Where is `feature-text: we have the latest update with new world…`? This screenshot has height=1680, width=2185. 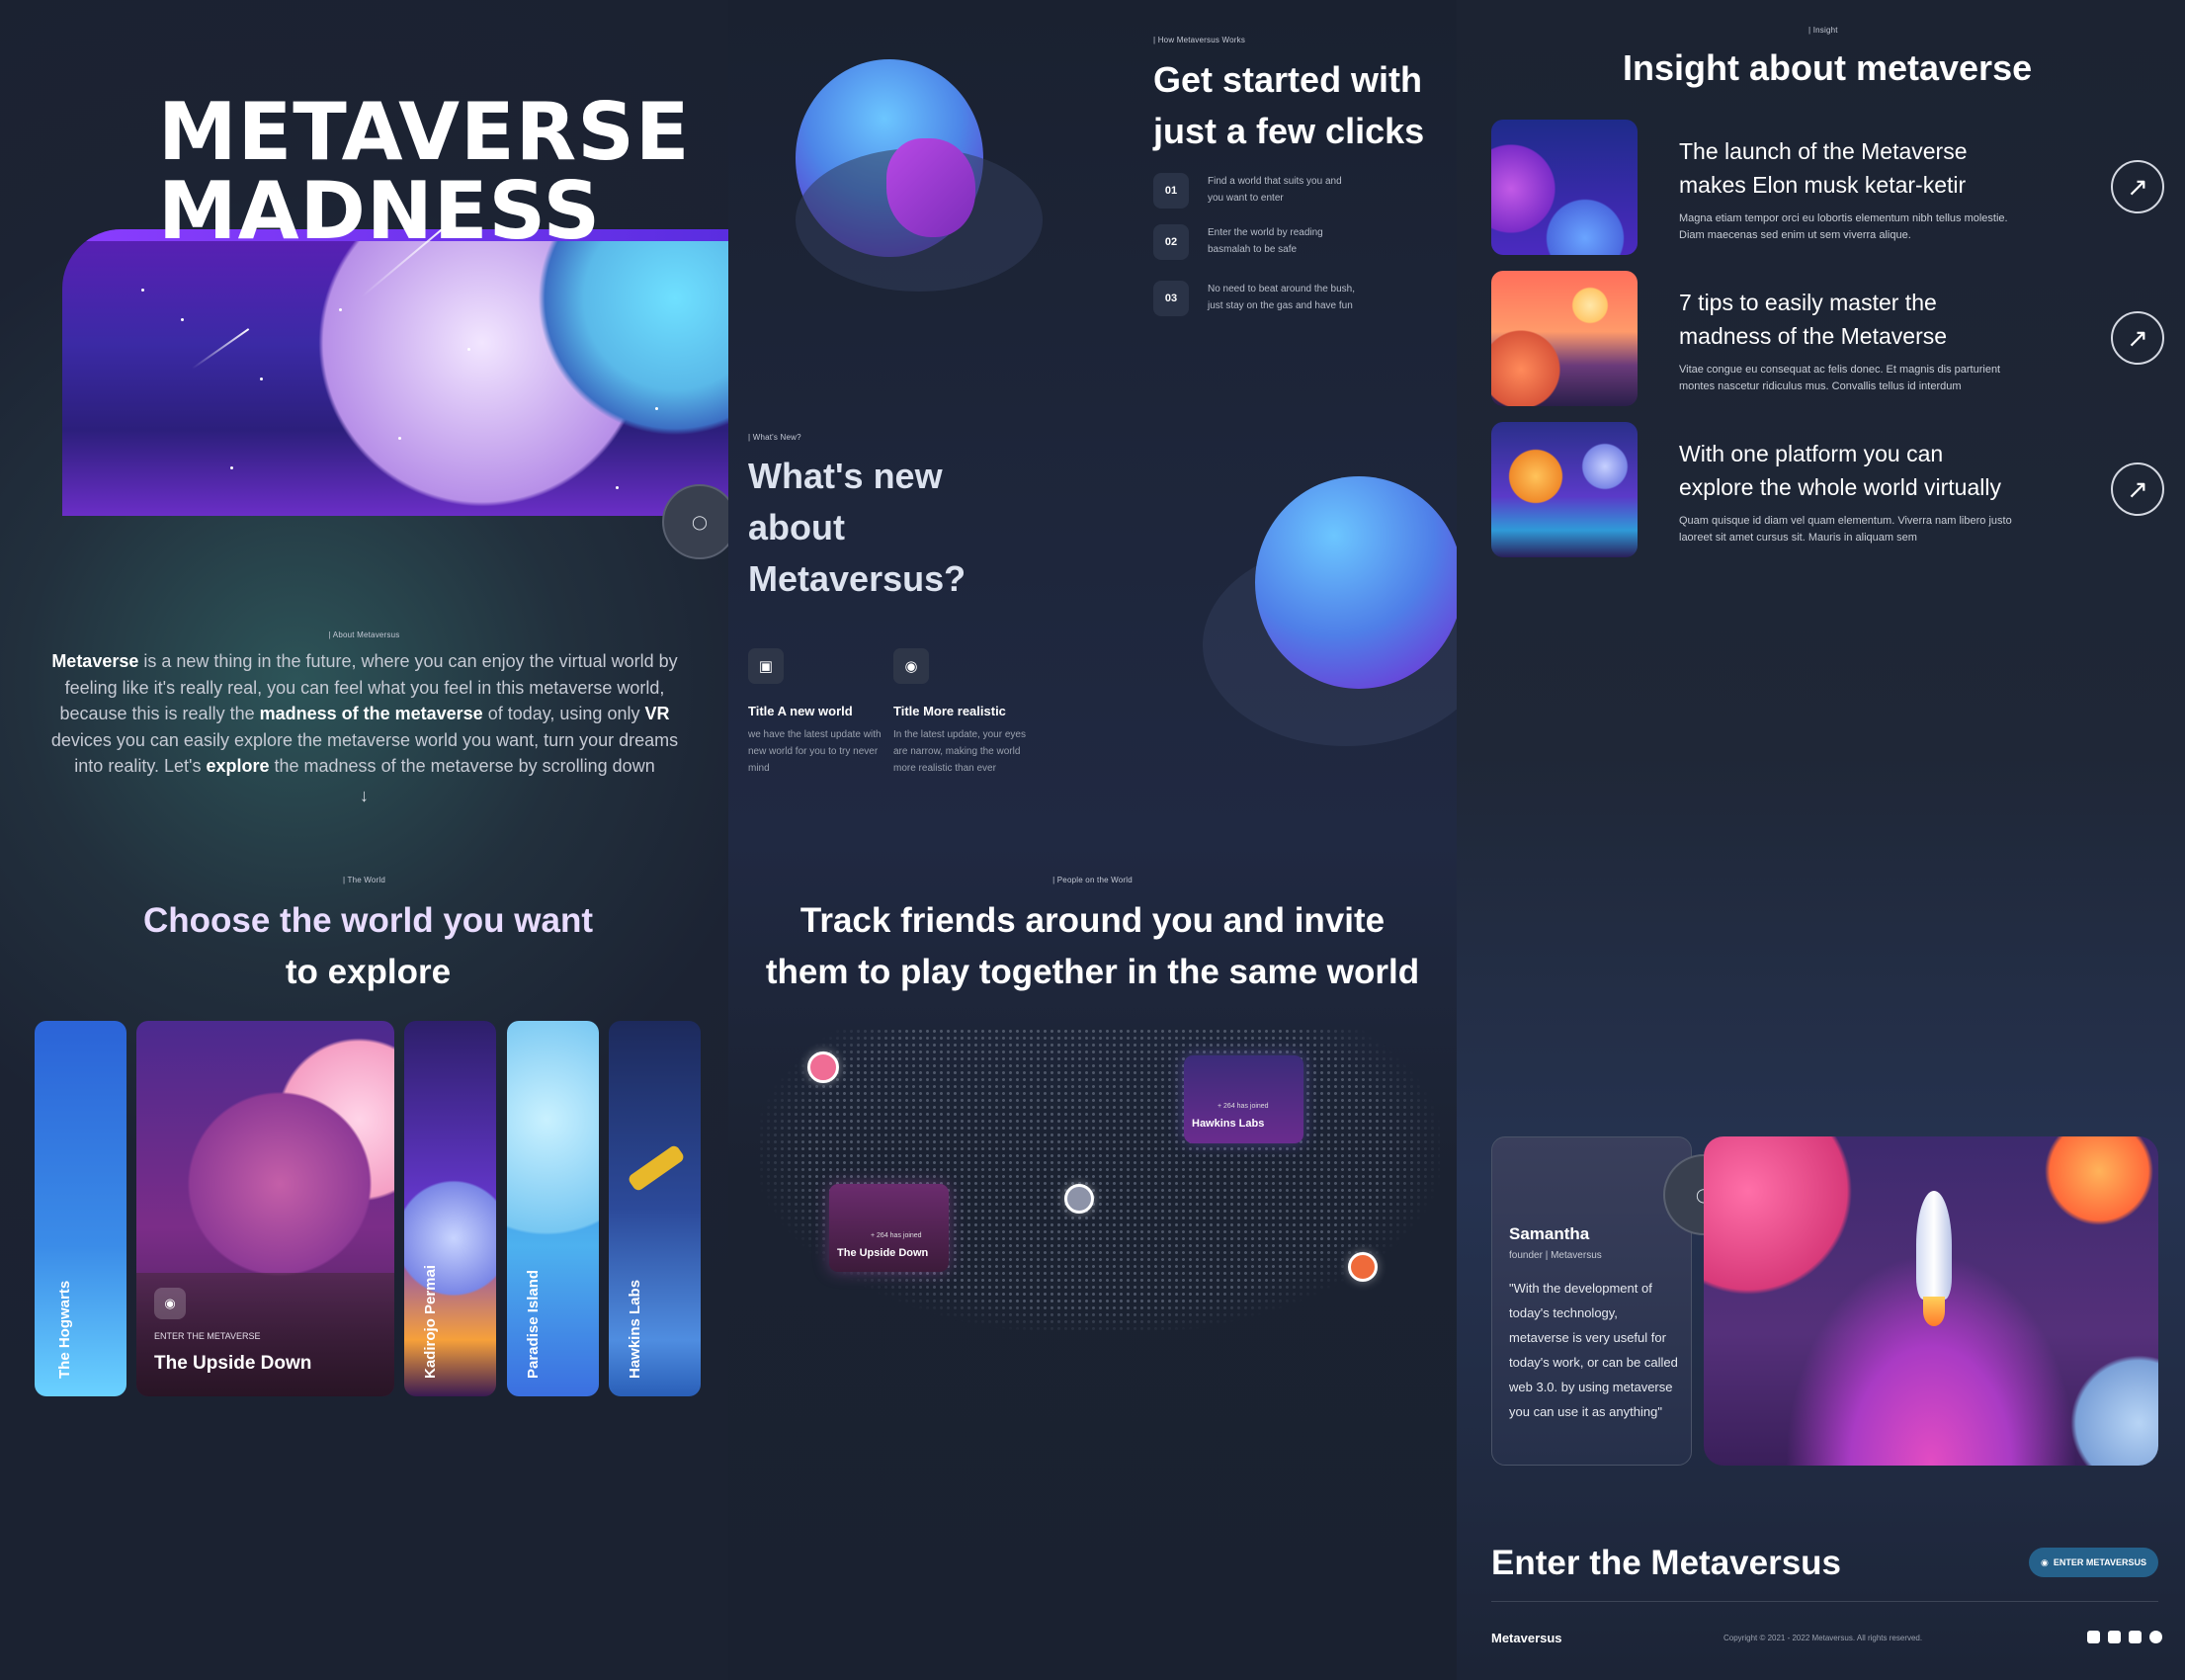
feature-text: we have the latest update with new world… is located at coordinates (815, 751).